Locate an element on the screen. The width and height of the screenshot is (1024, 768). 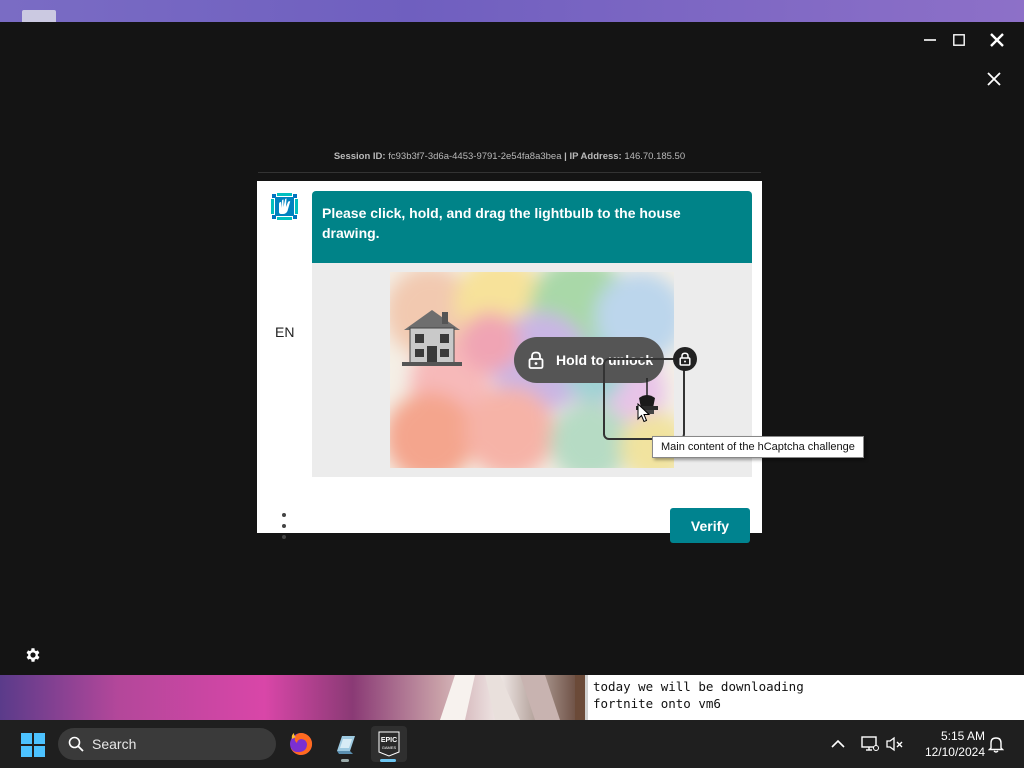
minimize-icon is located at coordinates (930, 40).